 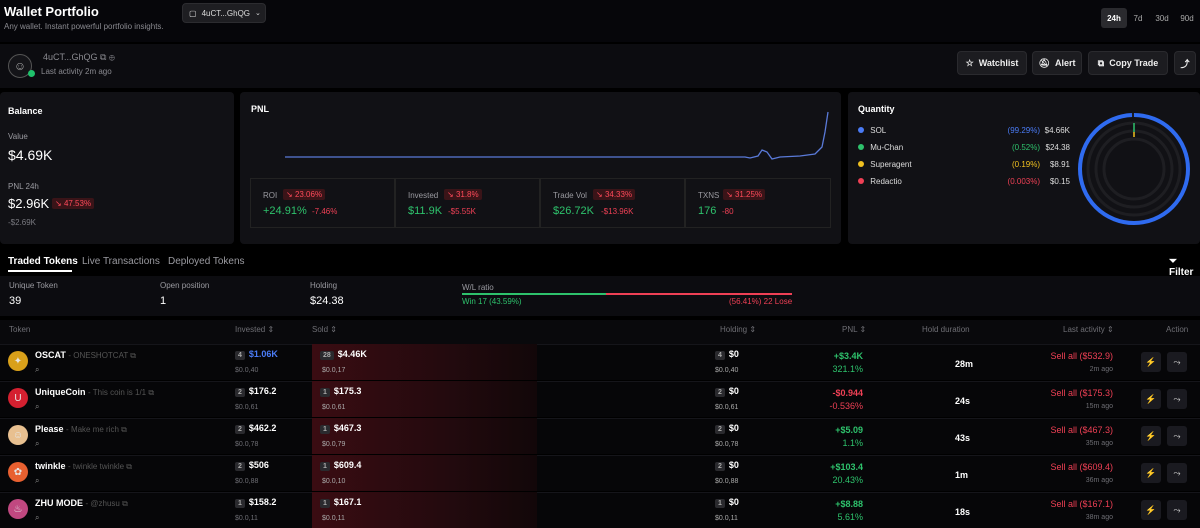 What do you see at coordinates (185, 285) in the screenshot?
I see `open-position-label: Open position` at bounding box center [185, 285].